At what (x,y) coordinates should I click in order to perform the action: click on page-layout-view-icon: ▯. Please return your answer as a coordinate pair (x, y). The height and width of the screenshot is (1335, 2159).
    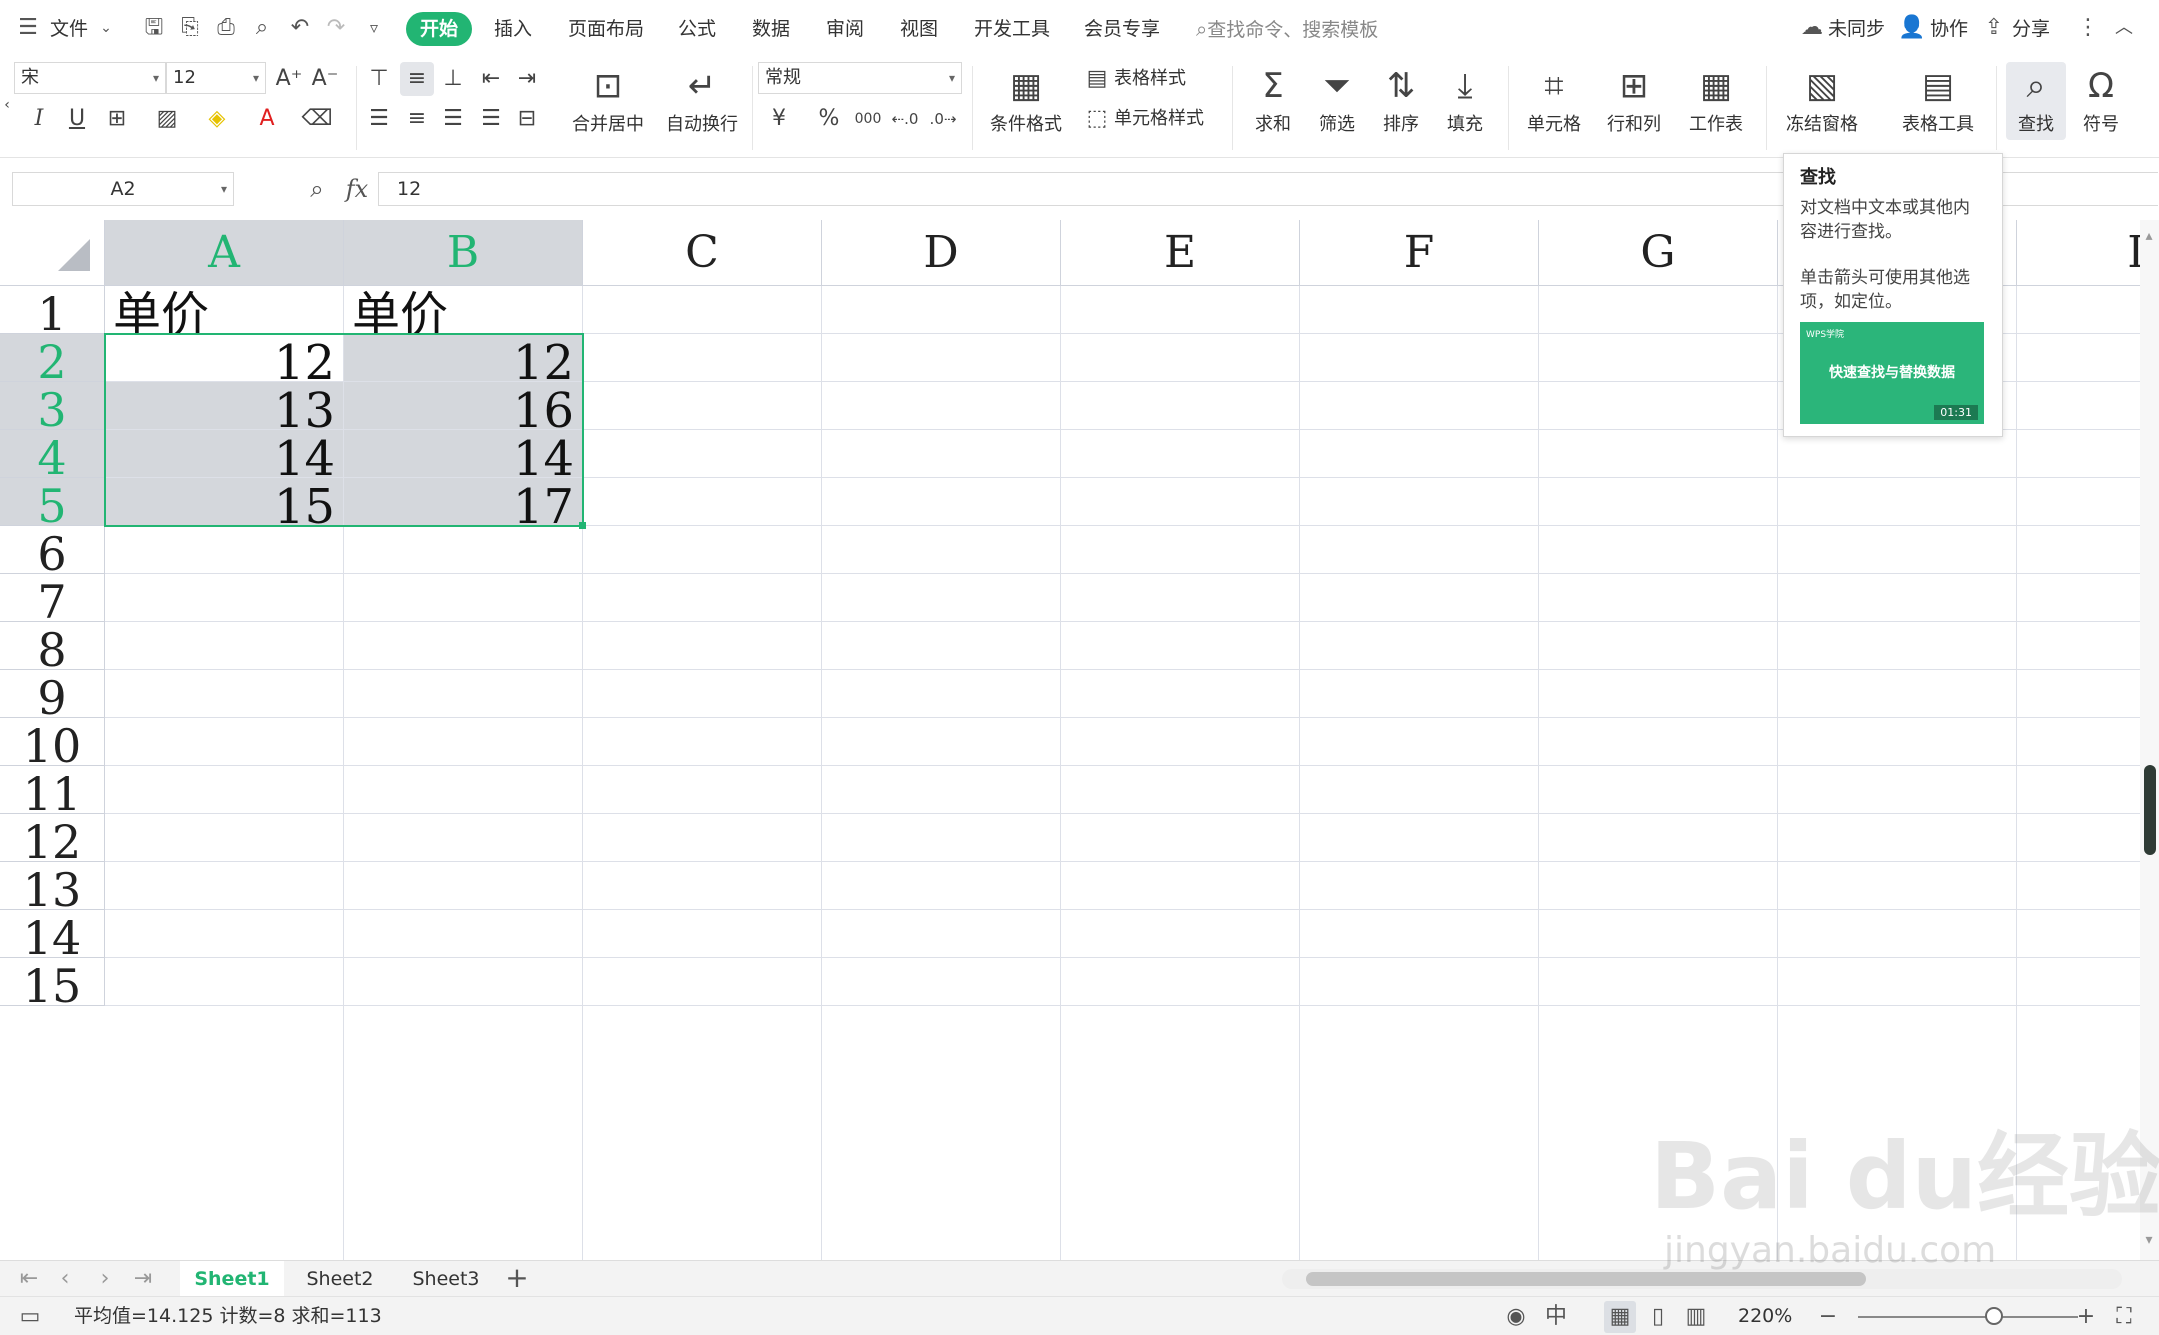
    Looking at the image, I should click on (1658, 1317).